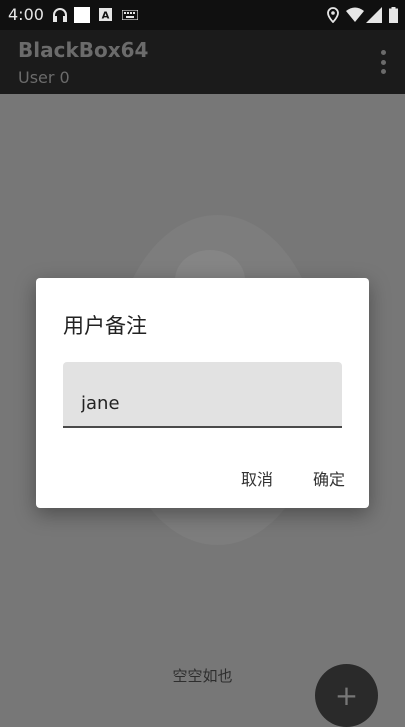 This screenshot has width=405, height=727. I want to click on headphones-icon, so click(60, 15).